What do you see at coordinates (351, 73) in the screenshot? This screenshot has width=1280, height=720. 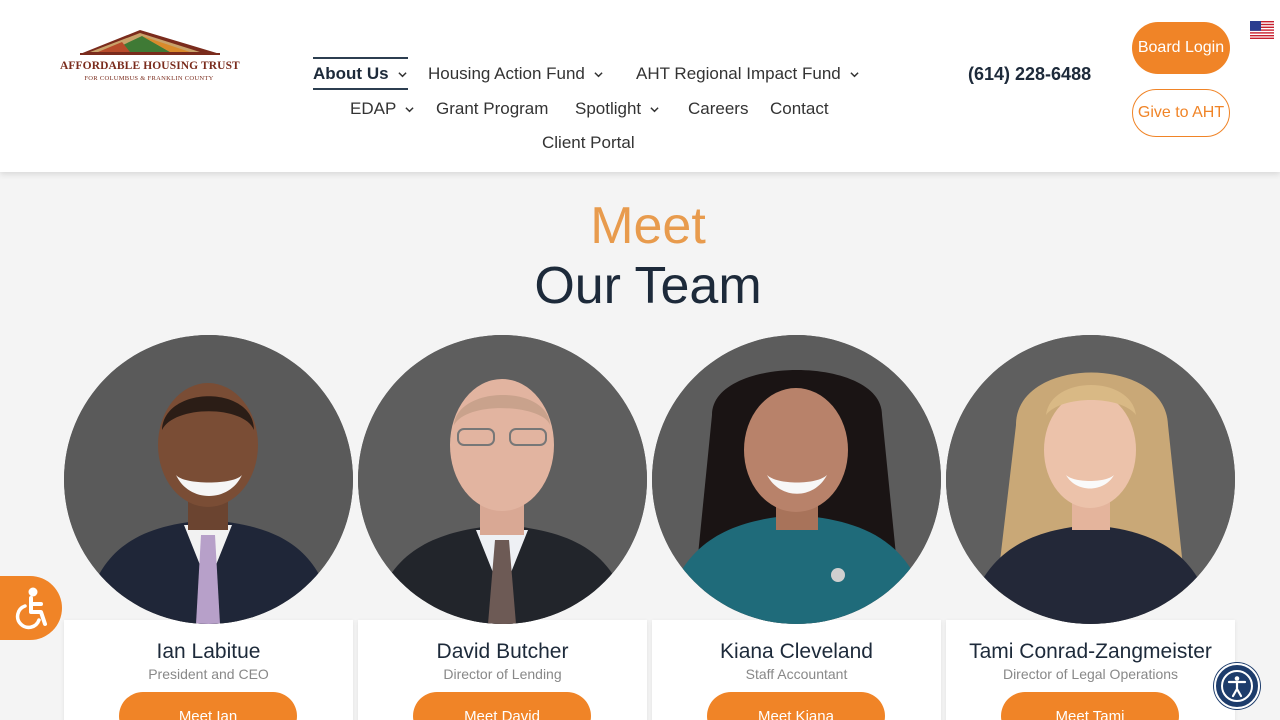 I see `nav-about-us-label: About Us` at bounding box center [351, 73].